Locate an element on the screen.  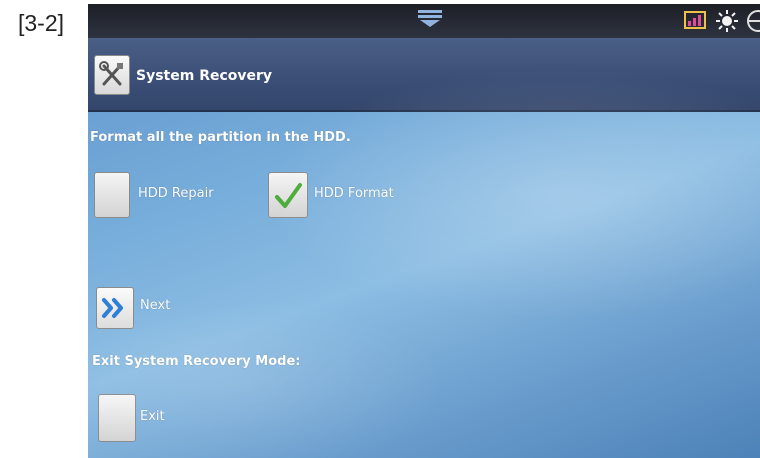
instruction-text: Format all the partition in the HDD. is located at coordinates (220, 137).